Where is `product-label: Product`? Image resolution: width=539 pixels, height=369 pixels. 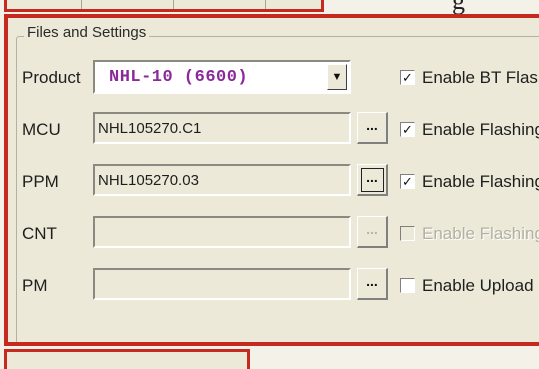
product-label: Product is located at coordinates (51, 77).